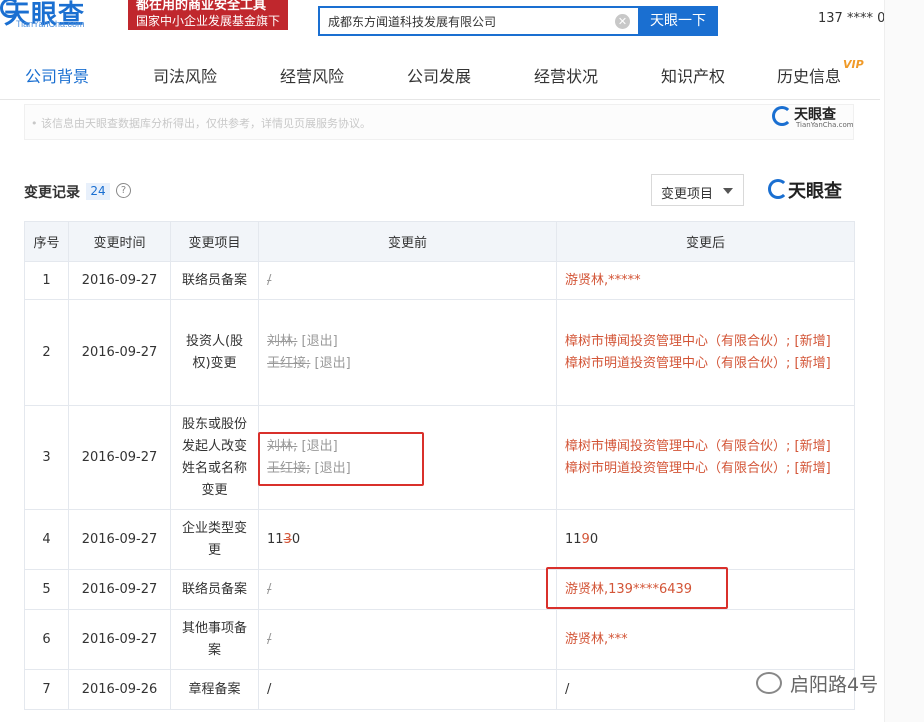 This screenshot has width=924, height=722. I want to click on clear-icon: ✕, so click(622, 21).